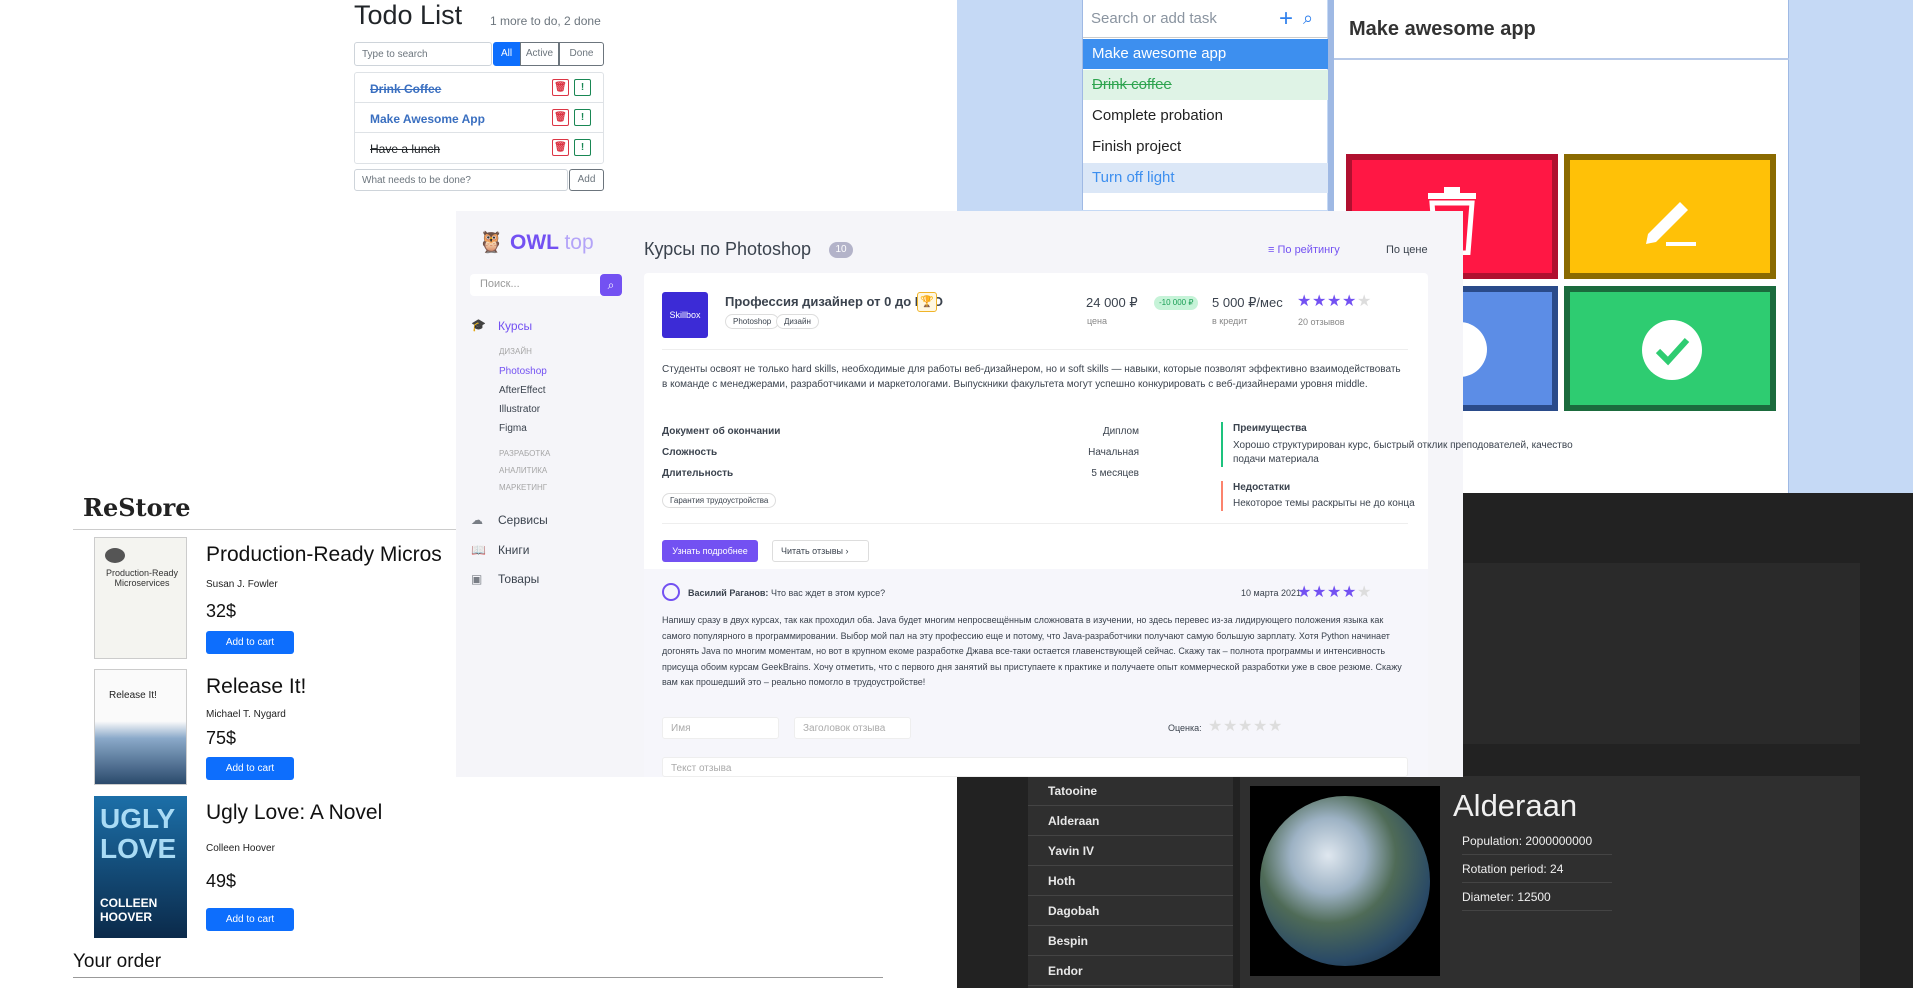 The height and width of the screenshot is (988, 1913). What do you see at coordinates (536, 243) in the screenshot?
I see `owl-logo: 🦉 OWL top` at bounding box center [536, 243].